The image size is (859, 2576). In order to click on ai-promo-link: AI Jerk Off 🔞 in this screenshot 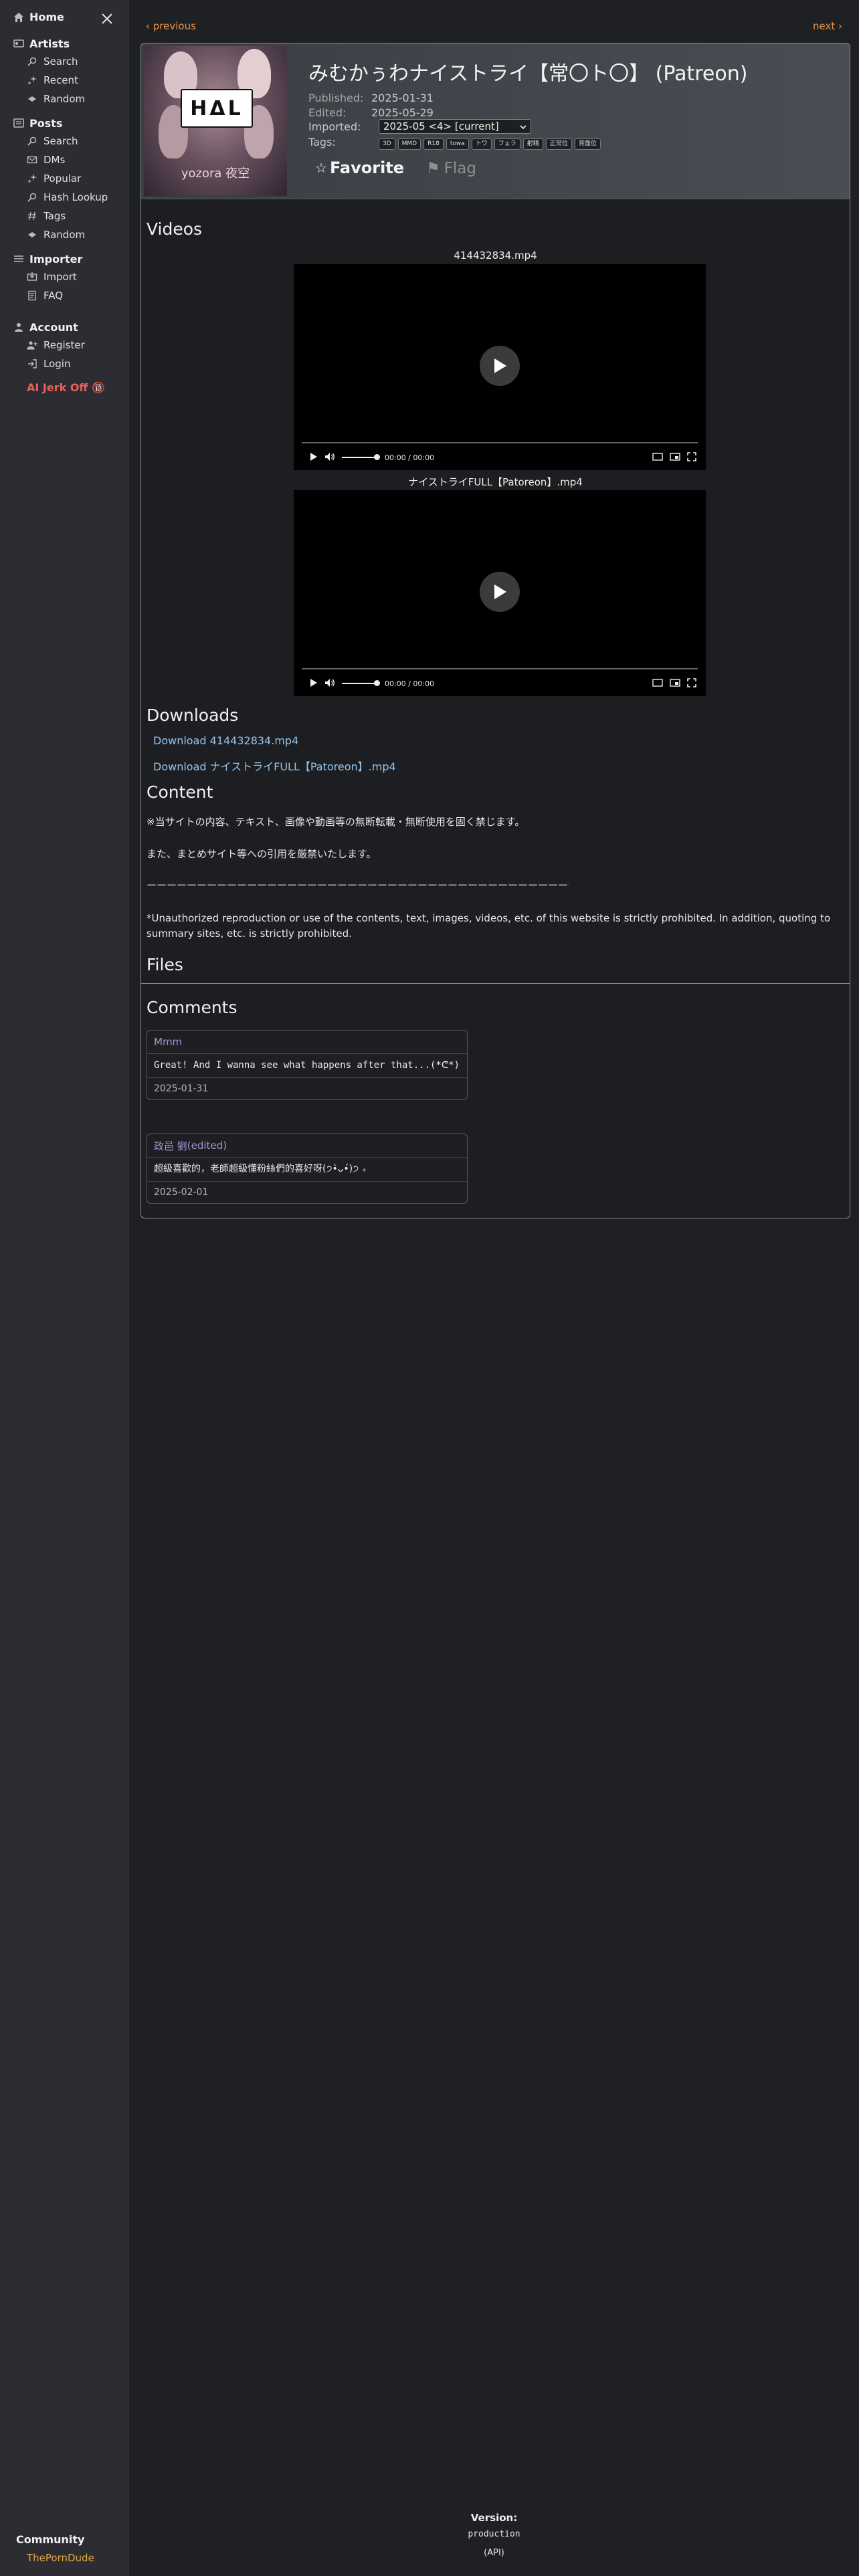, I will do `click(66, 388)`.